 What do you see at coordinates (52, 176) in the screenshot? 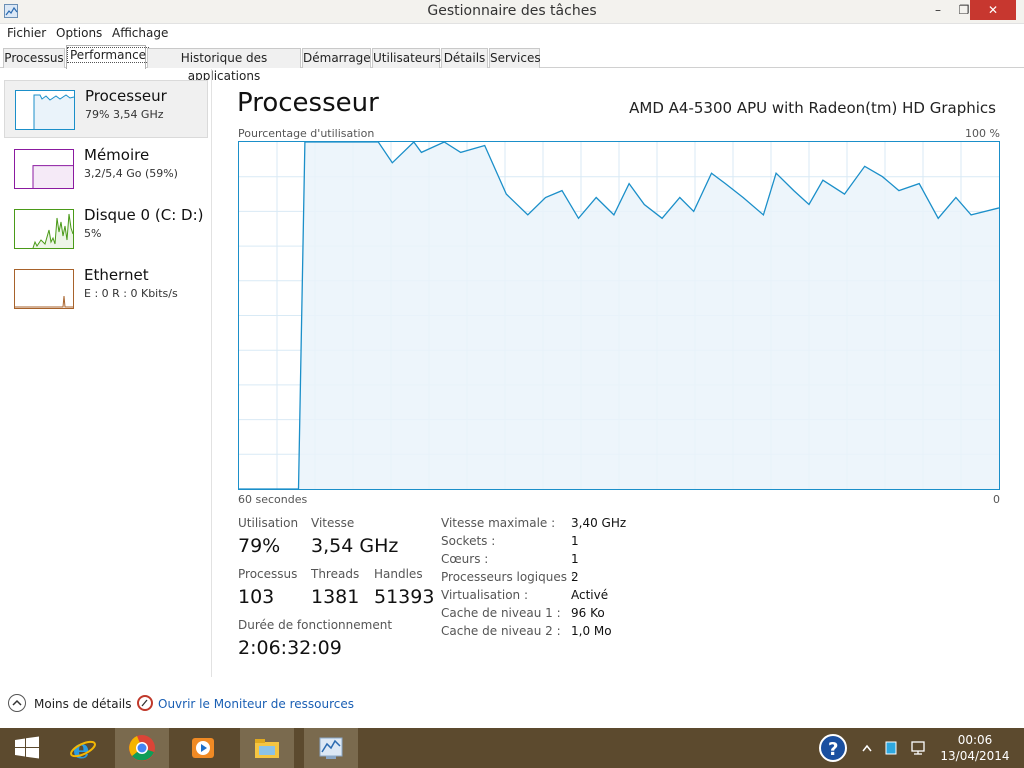
I see `memory-thumbnail-svg` at bounding box center [52, 176].